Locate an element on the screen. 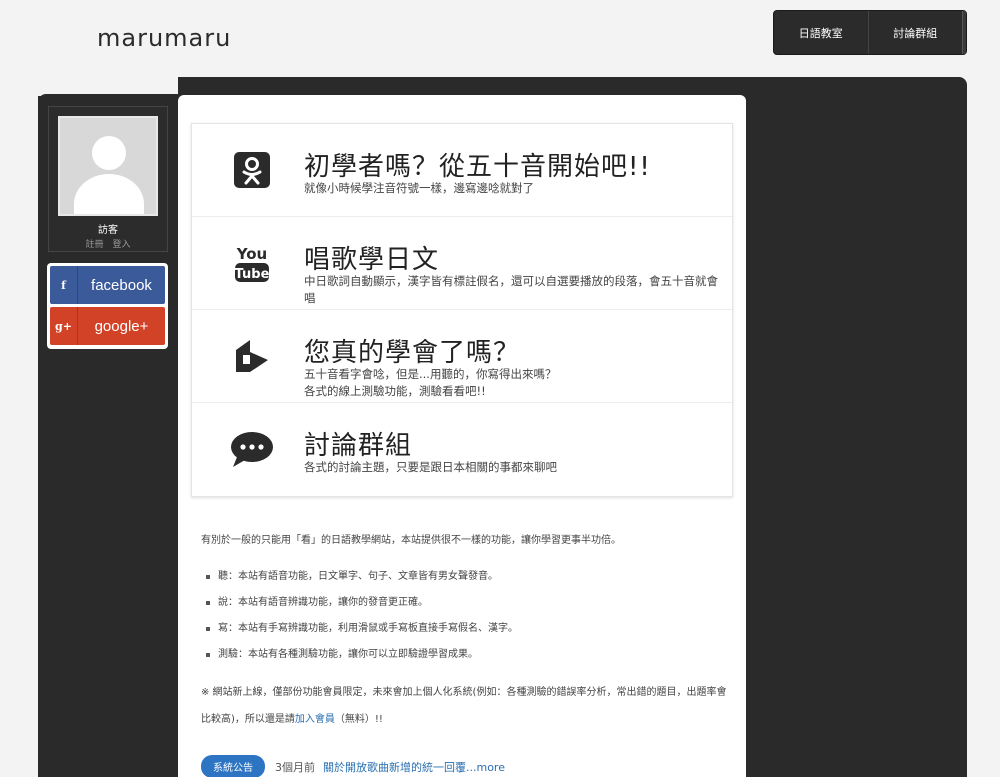 The height and width of the screenshot is (777, 1000). feature-discussion: 討論群組 各式的討論主題，只要是跟日本相關的事都來聊吧 is located at coordinates (462, 449).